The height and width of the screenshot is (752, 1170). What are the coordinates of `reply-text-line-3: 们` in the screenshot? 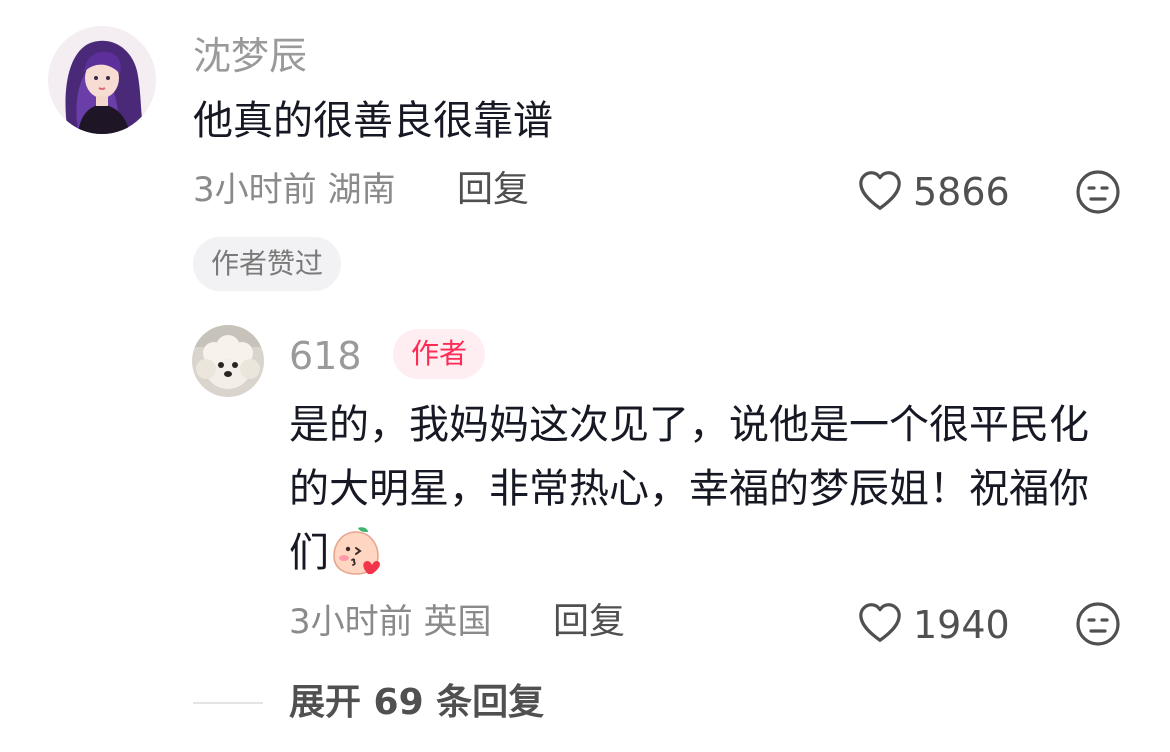 It's located at (309, 553).